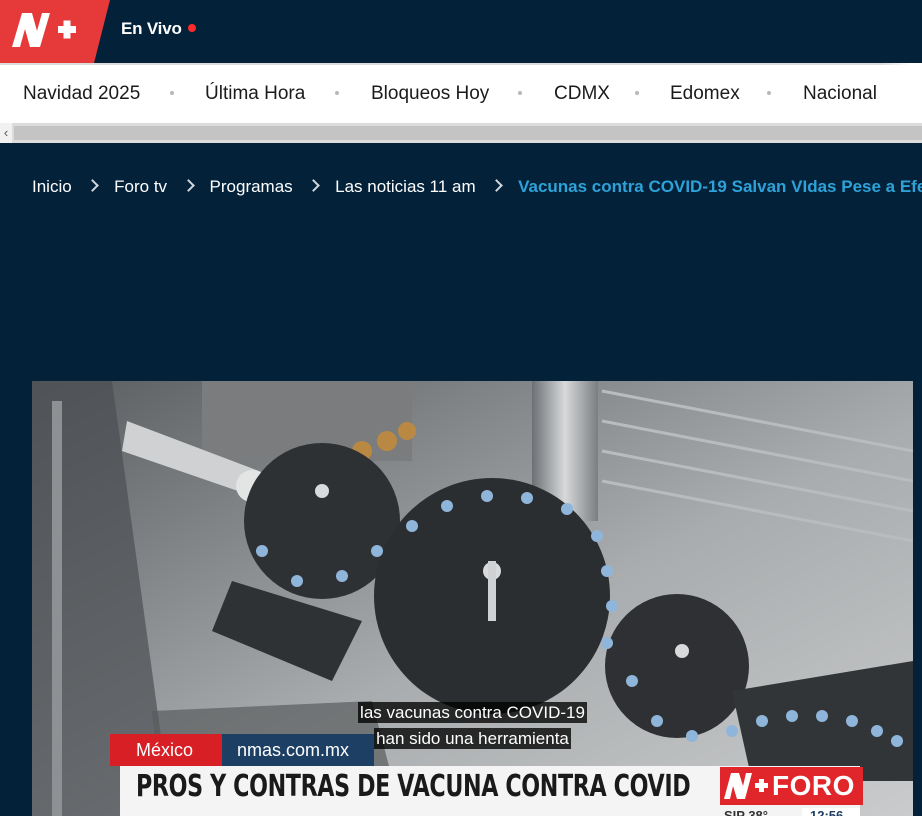 Image resolution: width=922 pixels, height=816 pixels. What do you see at coordinates (52, 187) in the screenshot?
I see `breadcrumb-inicio: Inicio` at bounding box center [52, 187].